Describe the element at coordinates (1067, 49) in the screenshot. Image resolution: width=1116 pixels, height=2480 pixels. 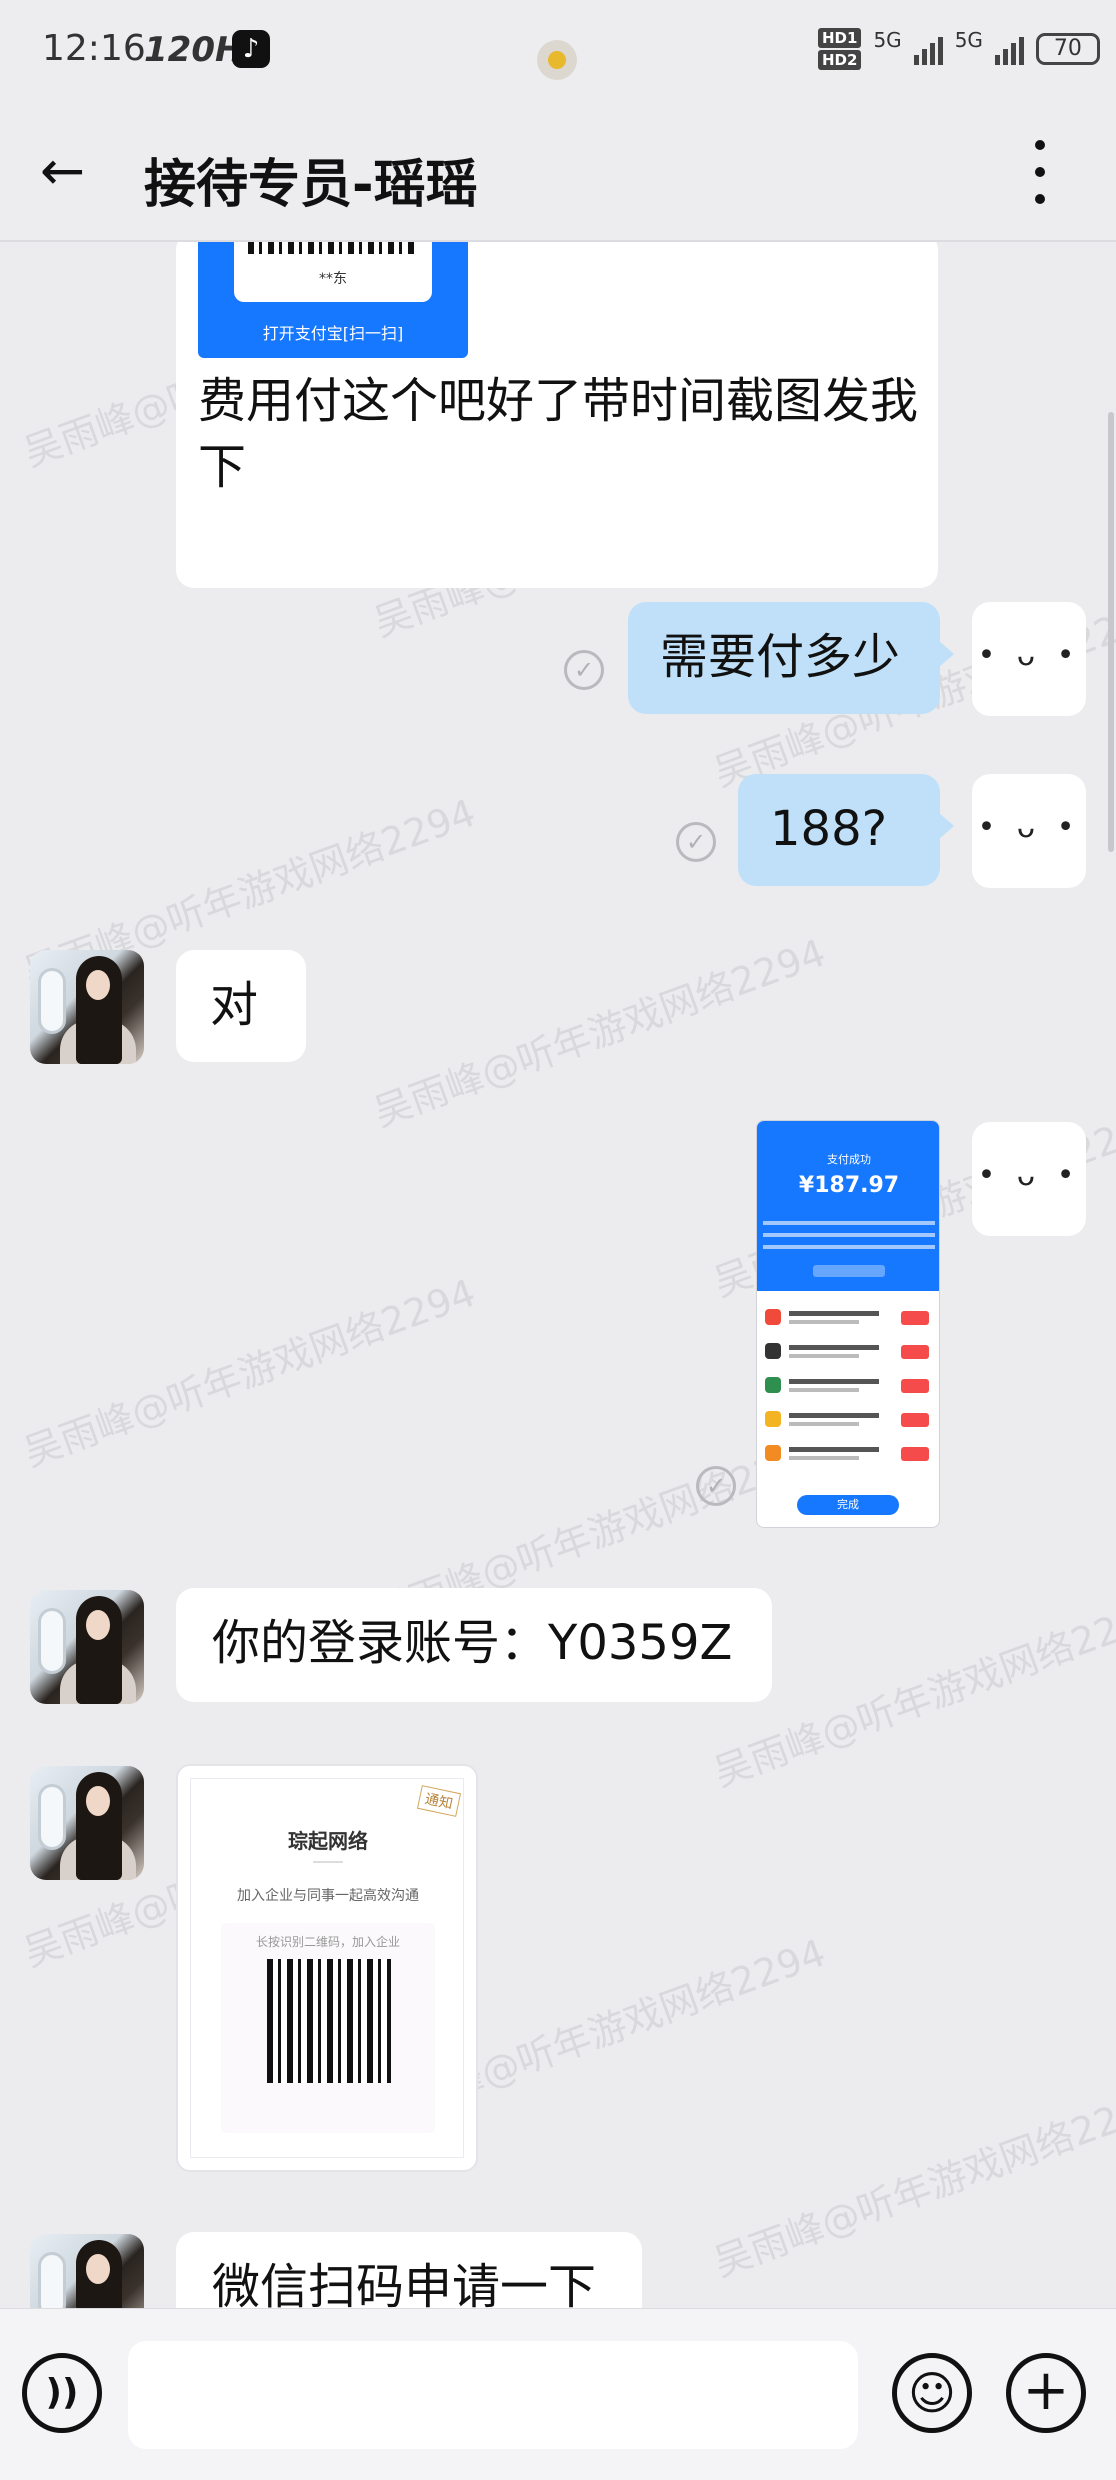
I see `battery-icon: 70` at that location.